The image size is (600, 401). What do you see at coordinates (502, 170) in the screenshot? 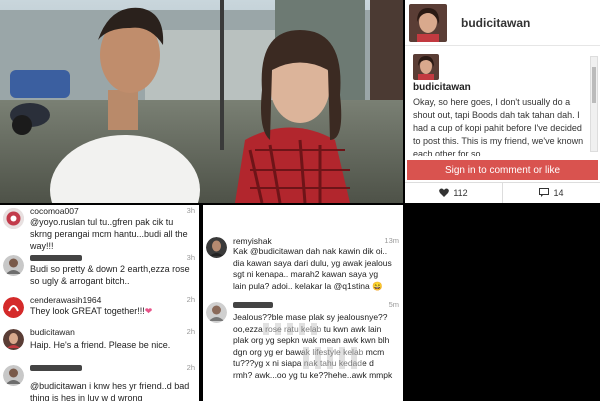
I see `signin-to-comment-button: Sign in to comment or like` at bounding box center [502, 170].